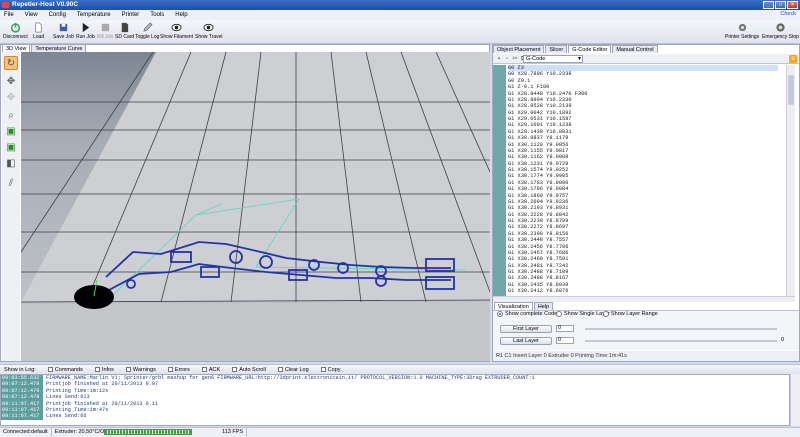 The image size is (800, 437). I want to click on maximize-button: □, so click(780, 5).